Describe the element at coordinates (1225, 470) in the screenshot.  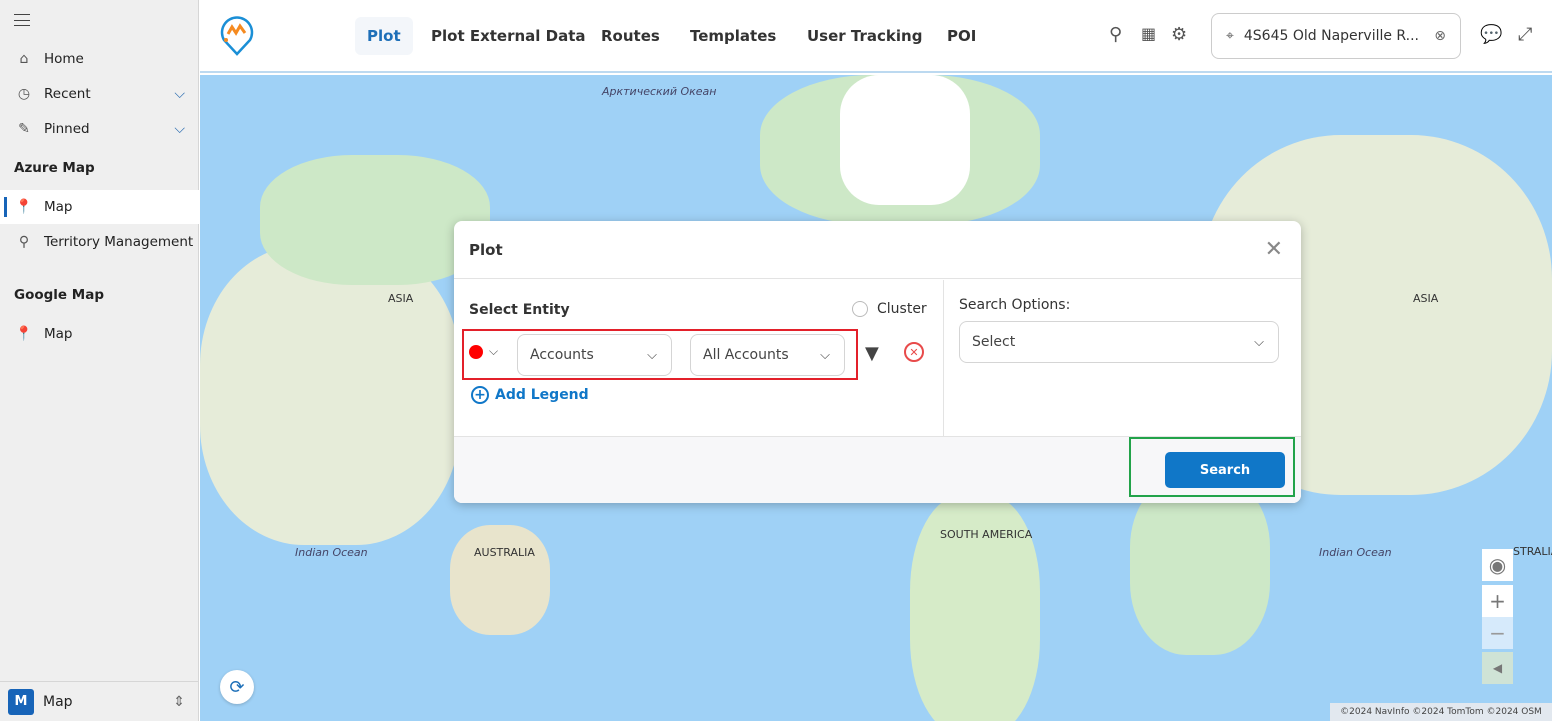
I see `search-button: Search` at that location.